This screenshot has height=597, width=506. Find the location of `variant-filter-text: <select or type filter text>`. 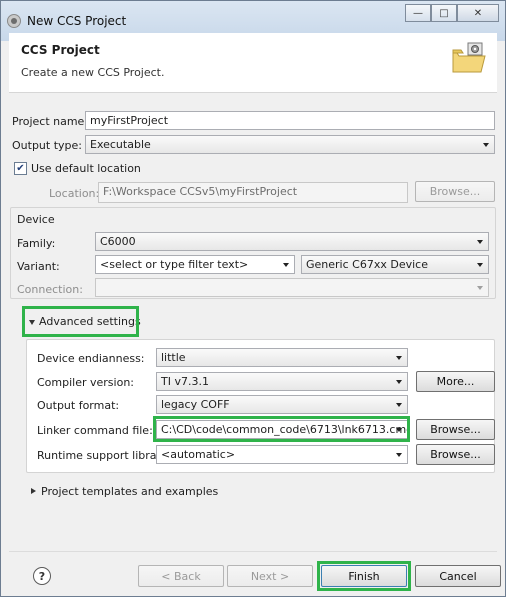

variant-filter-text: <select or type filter text> is located at coordinates (174, 264).